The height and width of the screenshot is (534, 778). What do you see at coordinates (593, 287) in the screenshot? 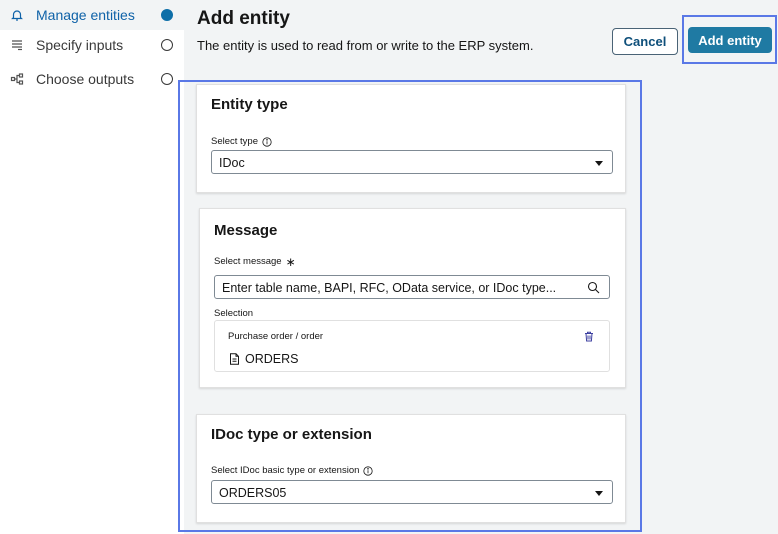
I see `search-icon` at bounding box center [593, 287].